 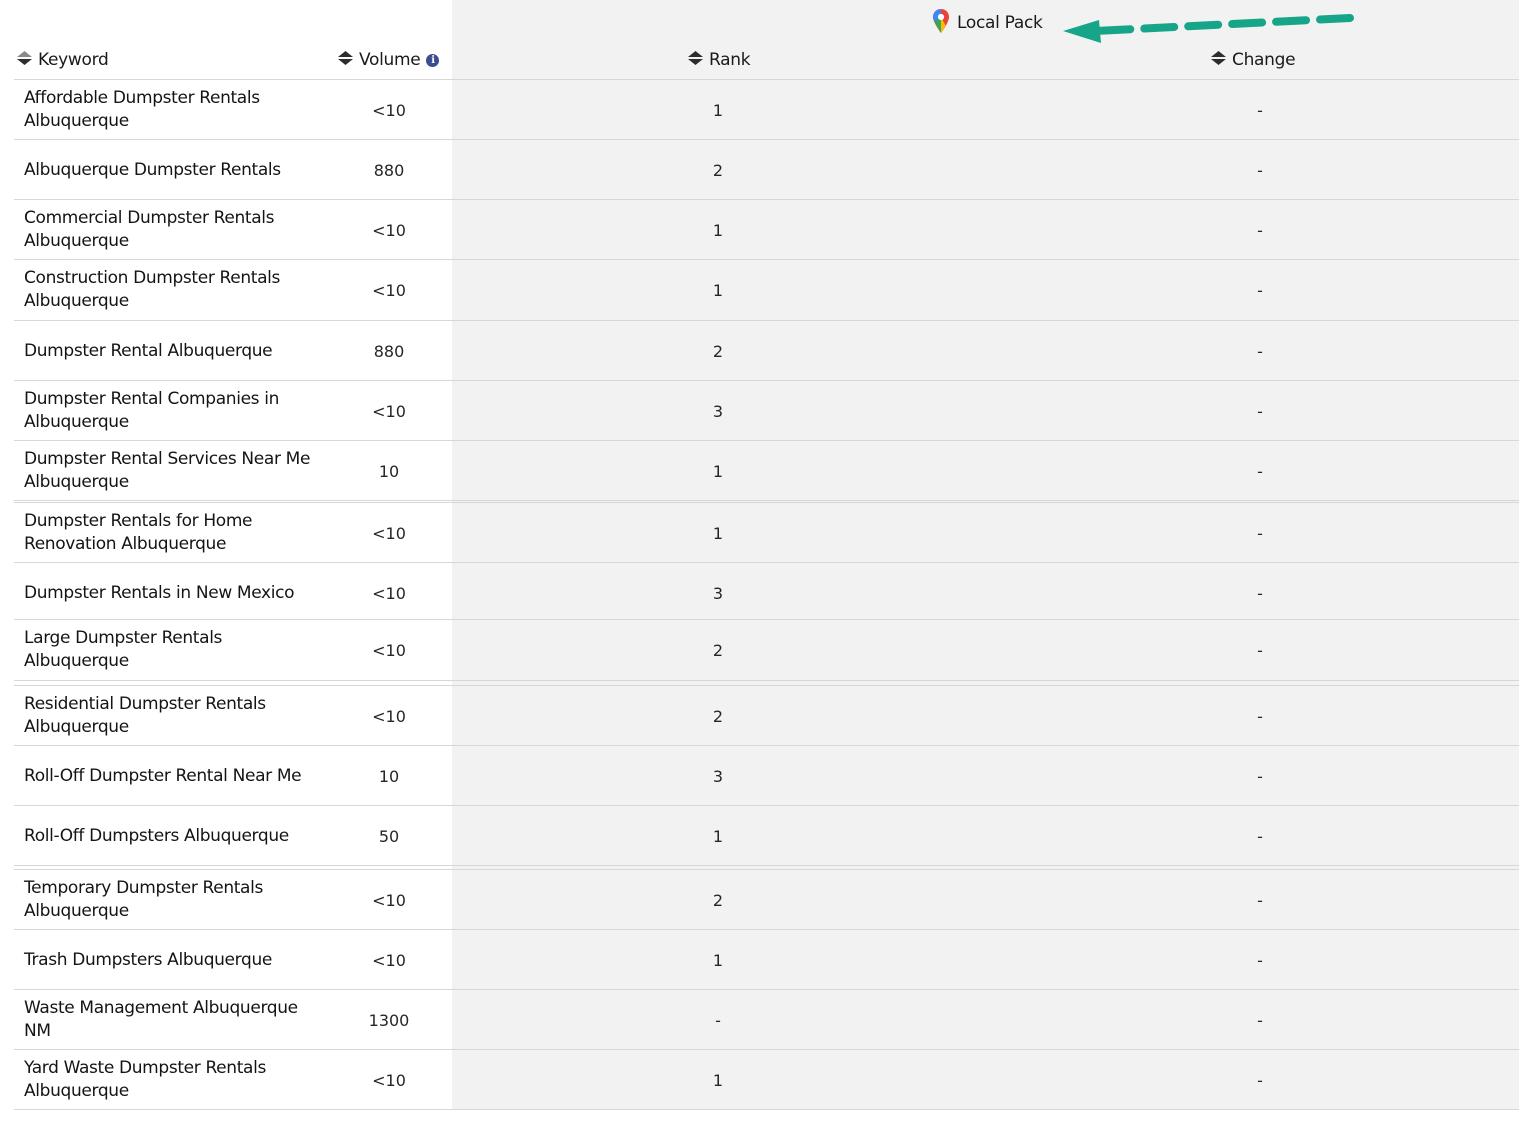 I want to click on volume-column-header: Volume i, so click(x=388, y=60).